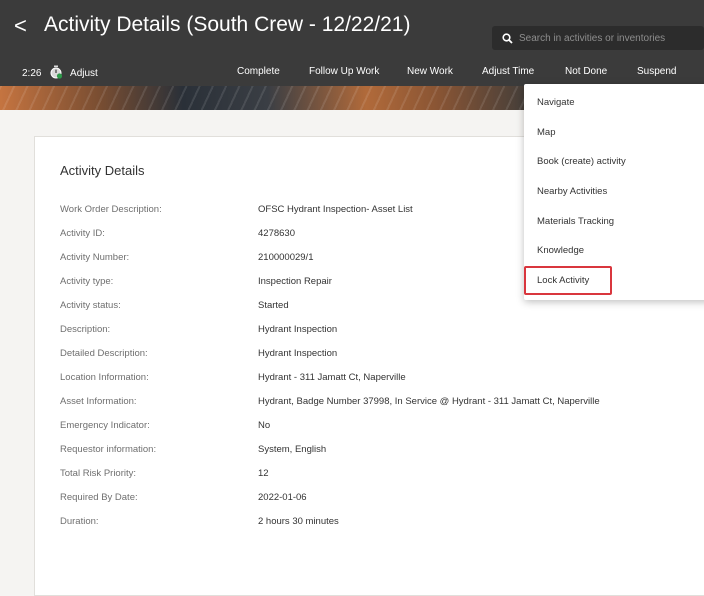  I want to click on follow-up-work-button: Follow Up Work, so click(344, 71).